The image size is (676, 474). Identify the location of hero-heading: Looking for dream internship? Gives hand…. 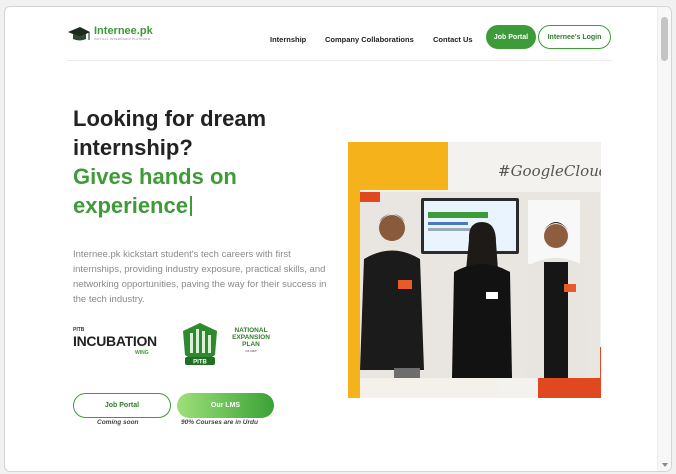
(169, 162).